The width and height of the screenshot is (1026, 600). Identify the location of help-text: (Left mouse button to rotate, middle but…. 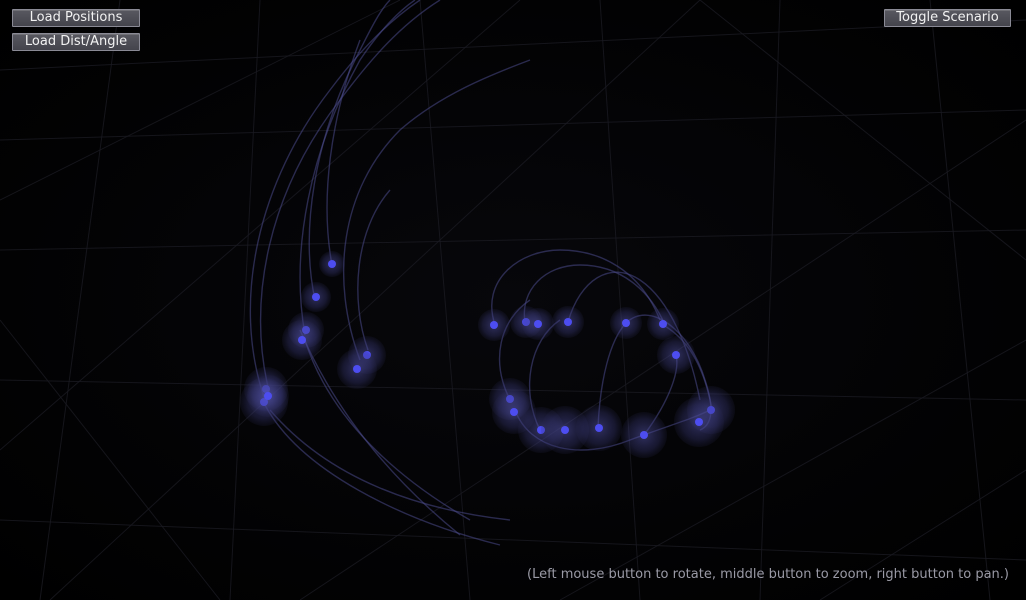
(768, 574).